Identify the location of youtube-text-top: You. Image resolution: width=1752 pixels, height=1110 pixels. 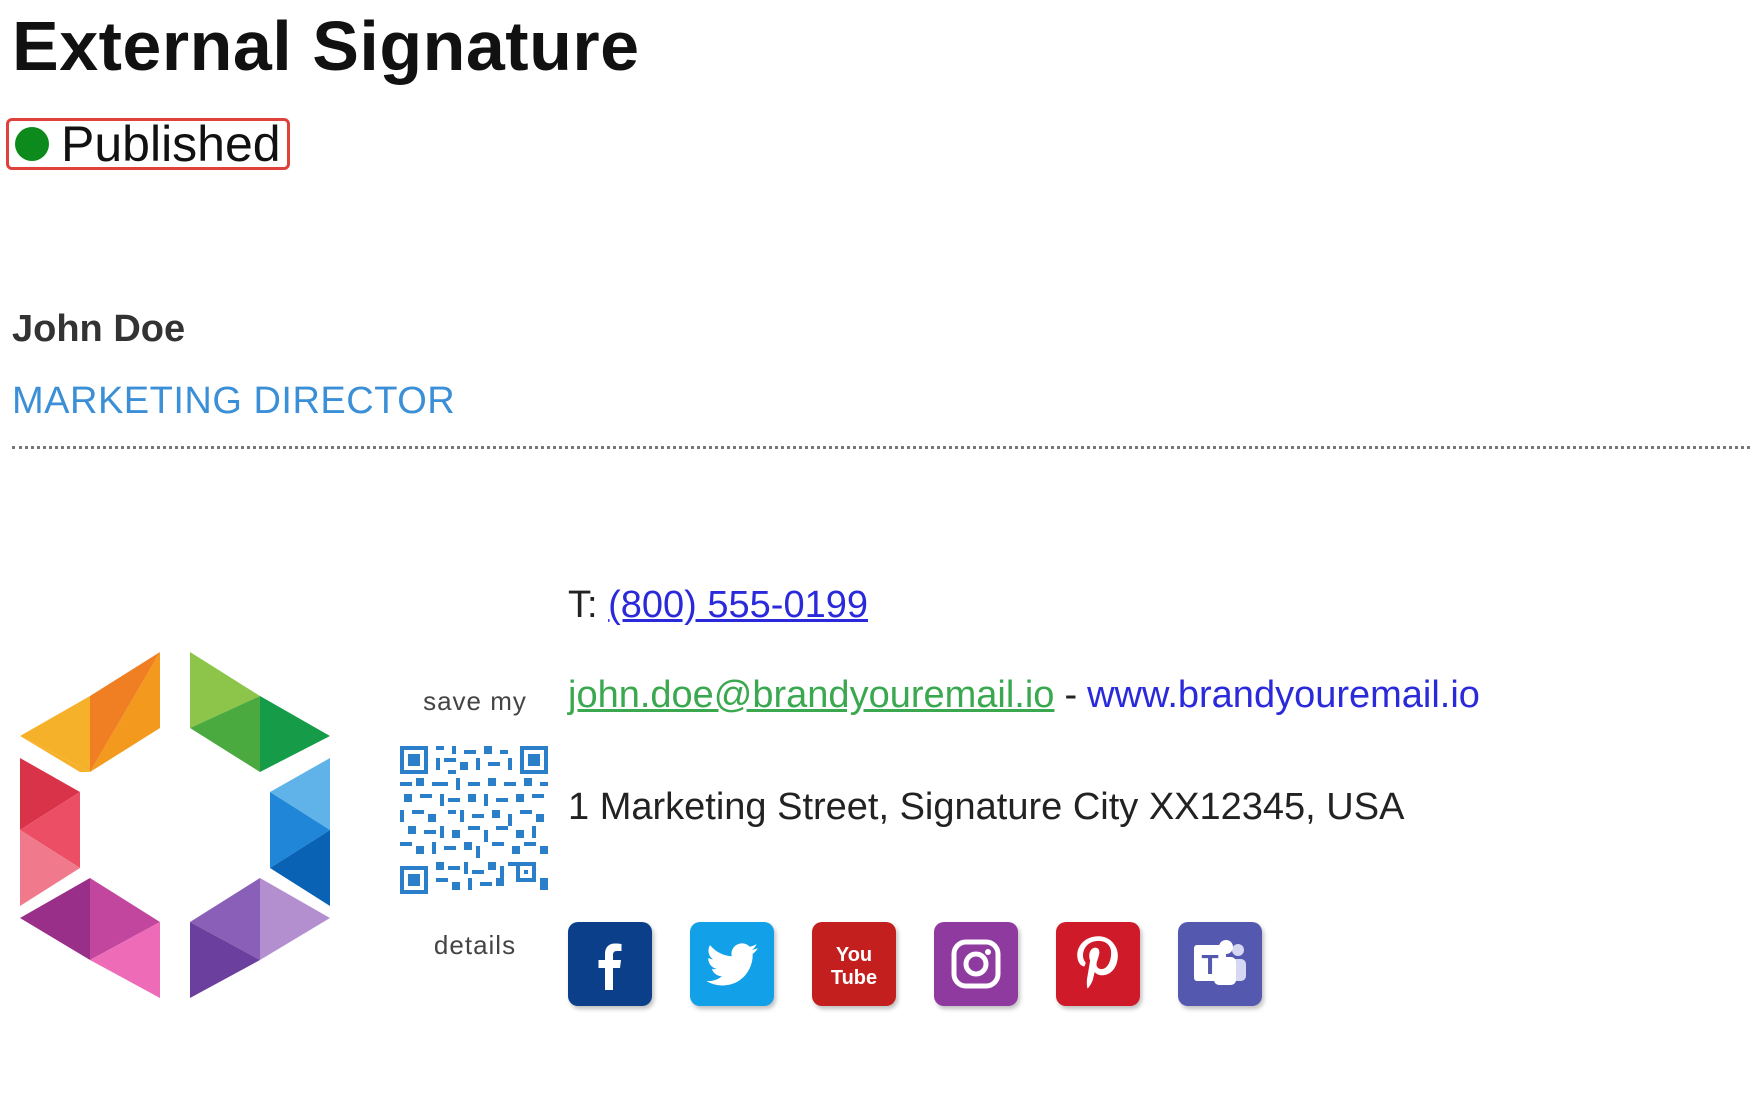
(854, 955).